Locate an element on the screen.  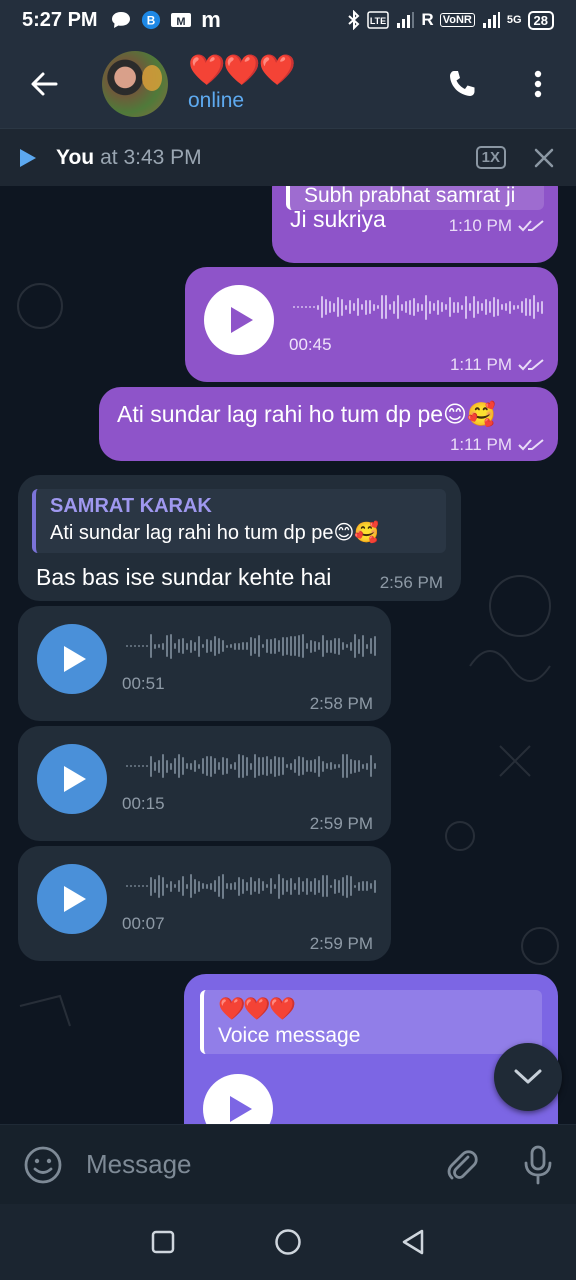
reply-text: Subh prabhat samrat ji is located at coordinates (410, 196).